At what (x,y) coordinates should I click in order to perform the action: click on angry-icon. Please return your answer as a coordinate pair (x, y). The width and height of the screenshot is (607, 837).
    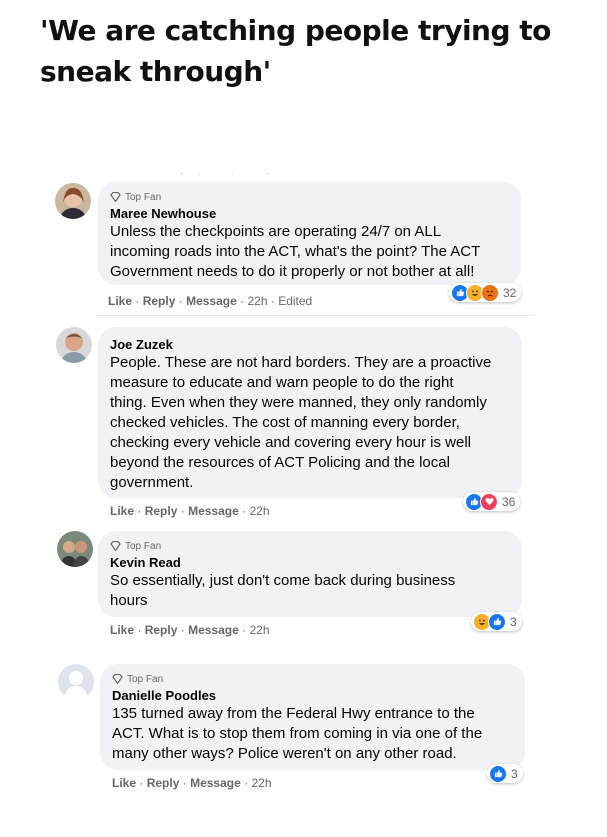
    Looking at the image, I should click on (490, 292).